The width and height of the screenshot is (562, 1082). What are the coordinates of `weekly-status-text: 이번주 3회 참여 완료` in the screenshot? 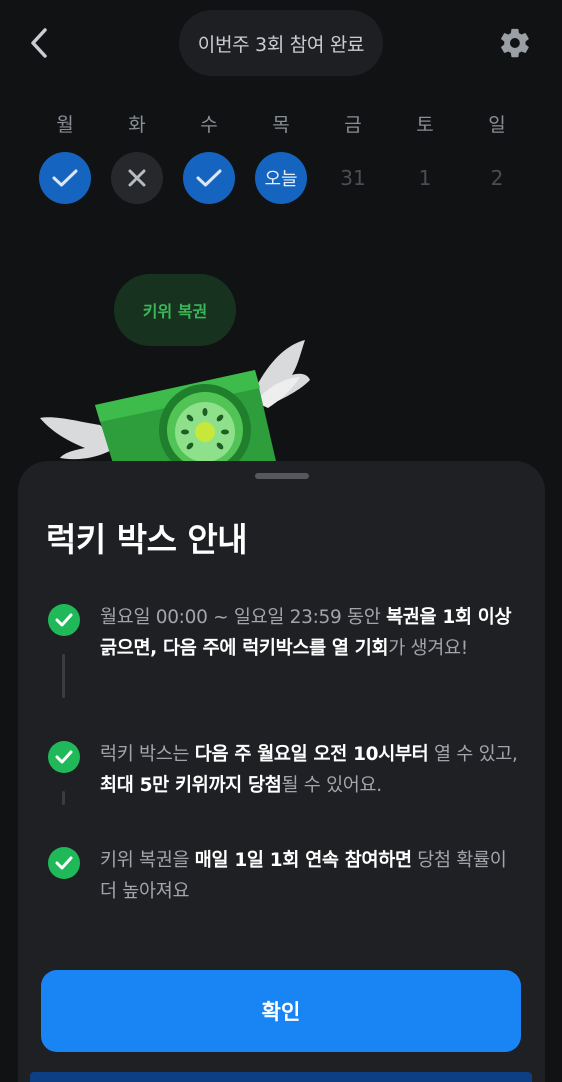 It's located at (281, 44).